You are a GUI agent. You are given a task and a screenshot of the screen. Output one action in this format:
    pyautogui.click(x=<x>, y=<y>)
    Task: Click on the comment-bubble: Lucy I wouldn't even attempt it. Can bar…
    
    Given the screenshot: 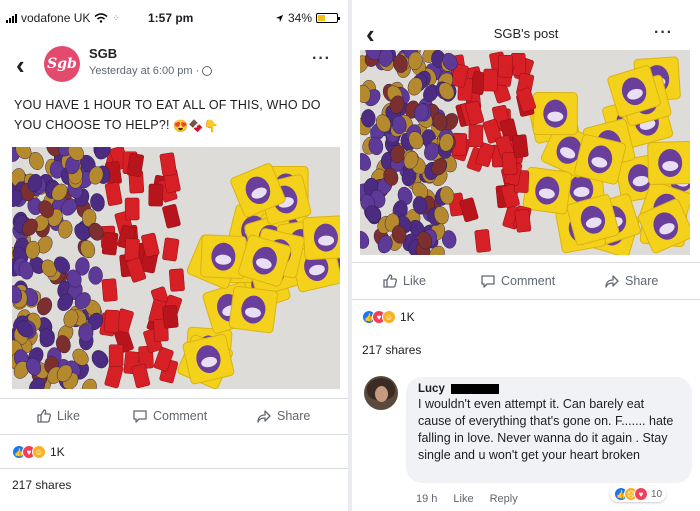 What is the action you would take?
    pyautogui.click(x=549, y=430)
    